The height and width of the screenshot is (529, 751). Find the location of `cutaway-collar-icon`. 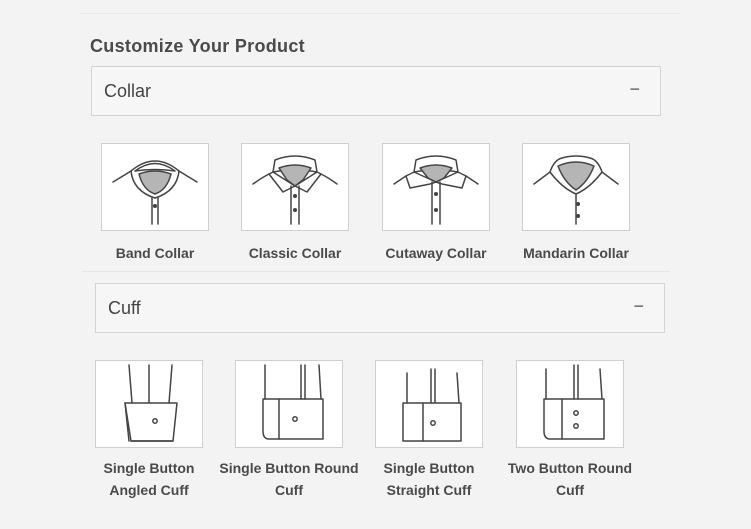

cutaway-collar-icon is located at coordinates (436, 187).